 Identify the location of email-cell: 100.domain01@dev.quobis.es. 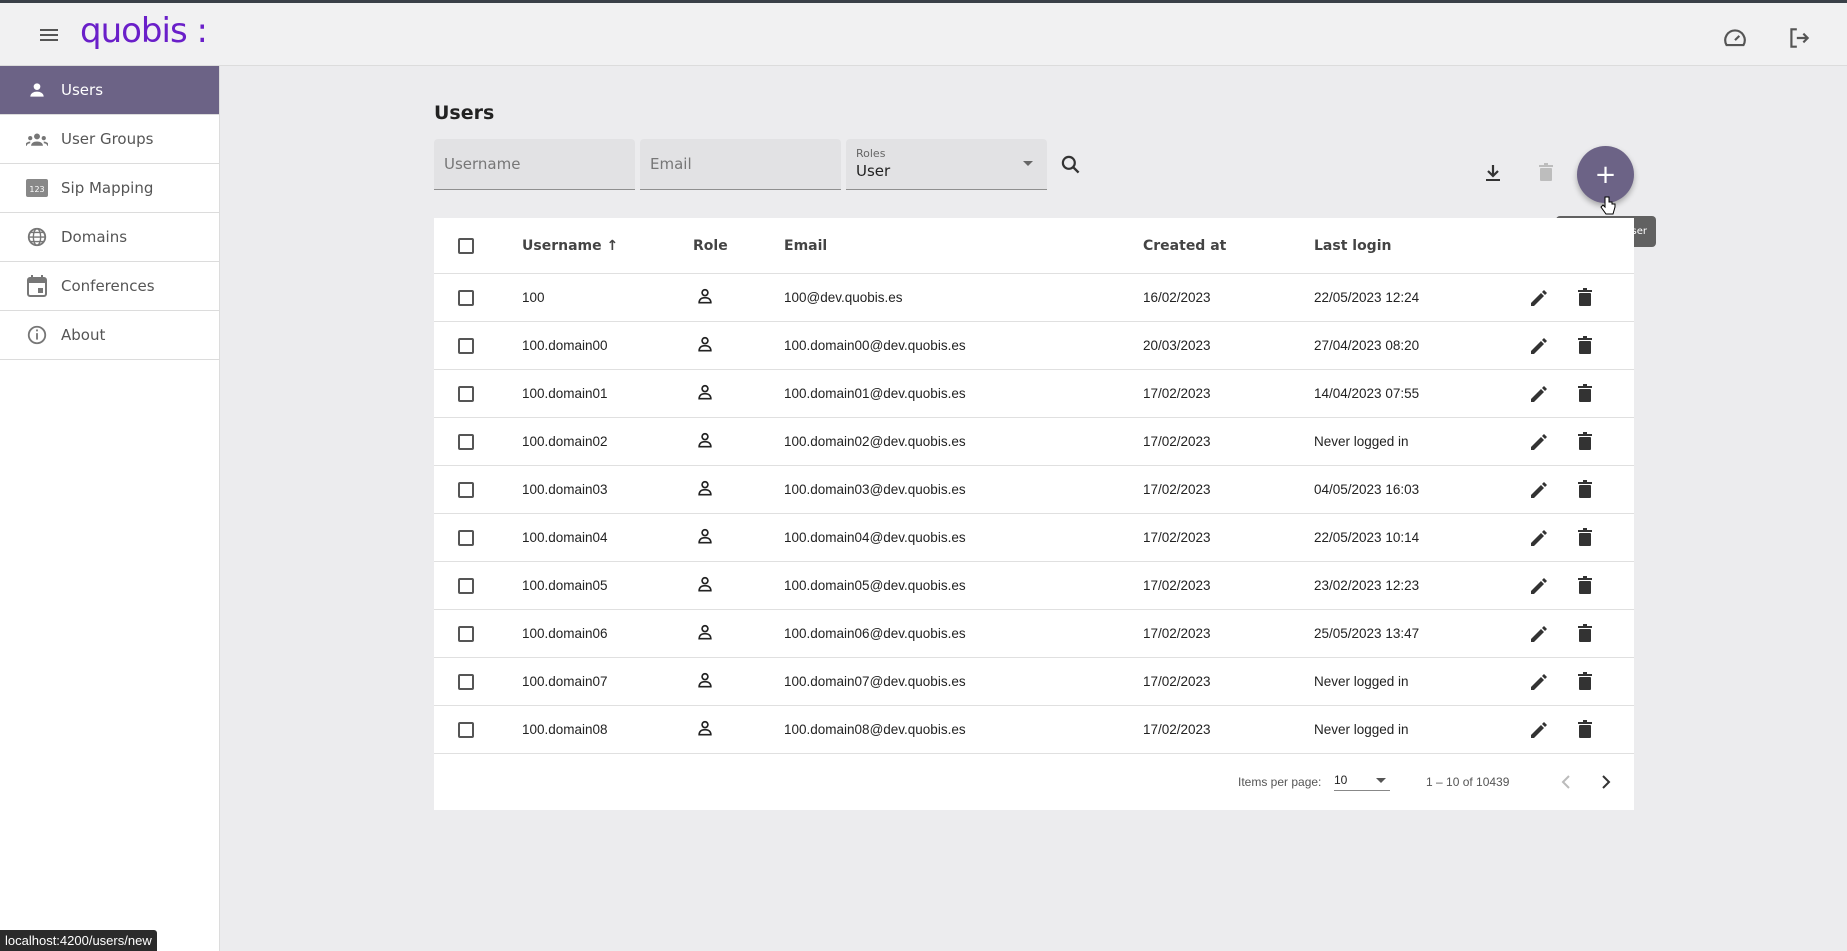
(875, 393).